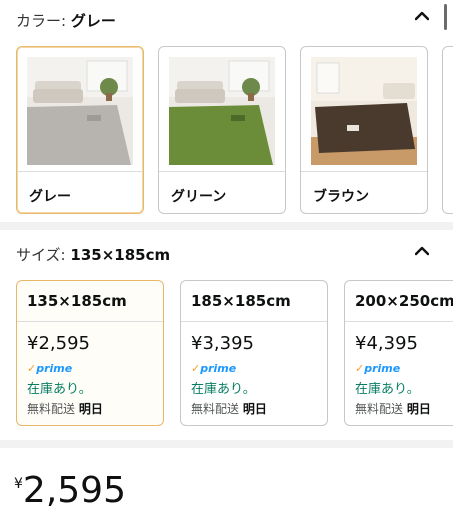 Image resolution: width=453 pixels, height=512 pixels. Describe the element at coordinates (50, 197) in the screenshot. I see `color-option-label: グレー` at that location.